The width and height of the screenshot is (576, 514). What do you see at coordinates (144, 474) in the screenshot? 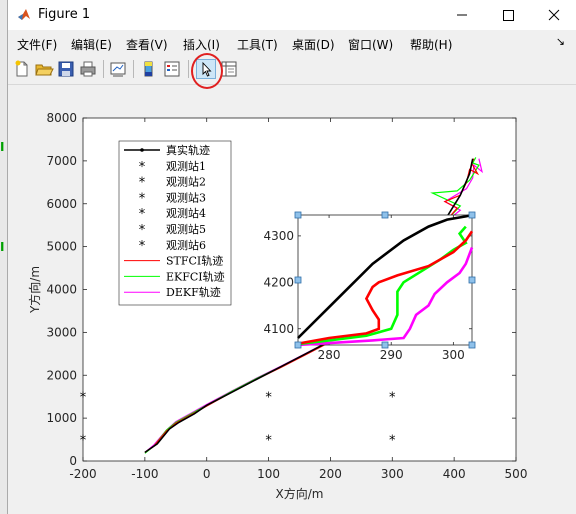
I see `x-tick-label: -100` at bounding box center [144, 474].